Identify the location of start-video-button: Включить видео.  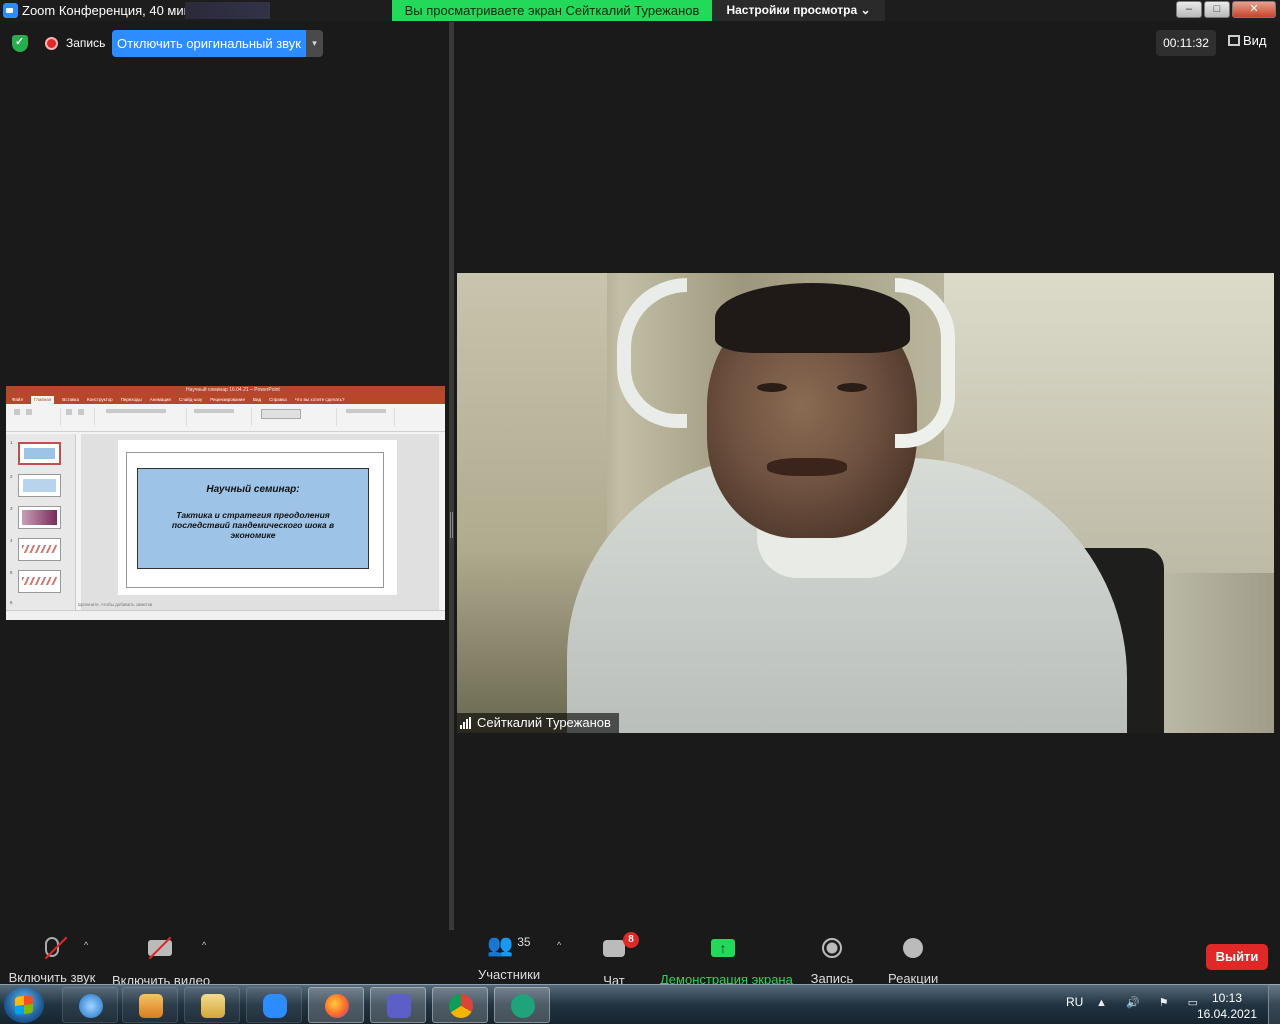
(161, 961).